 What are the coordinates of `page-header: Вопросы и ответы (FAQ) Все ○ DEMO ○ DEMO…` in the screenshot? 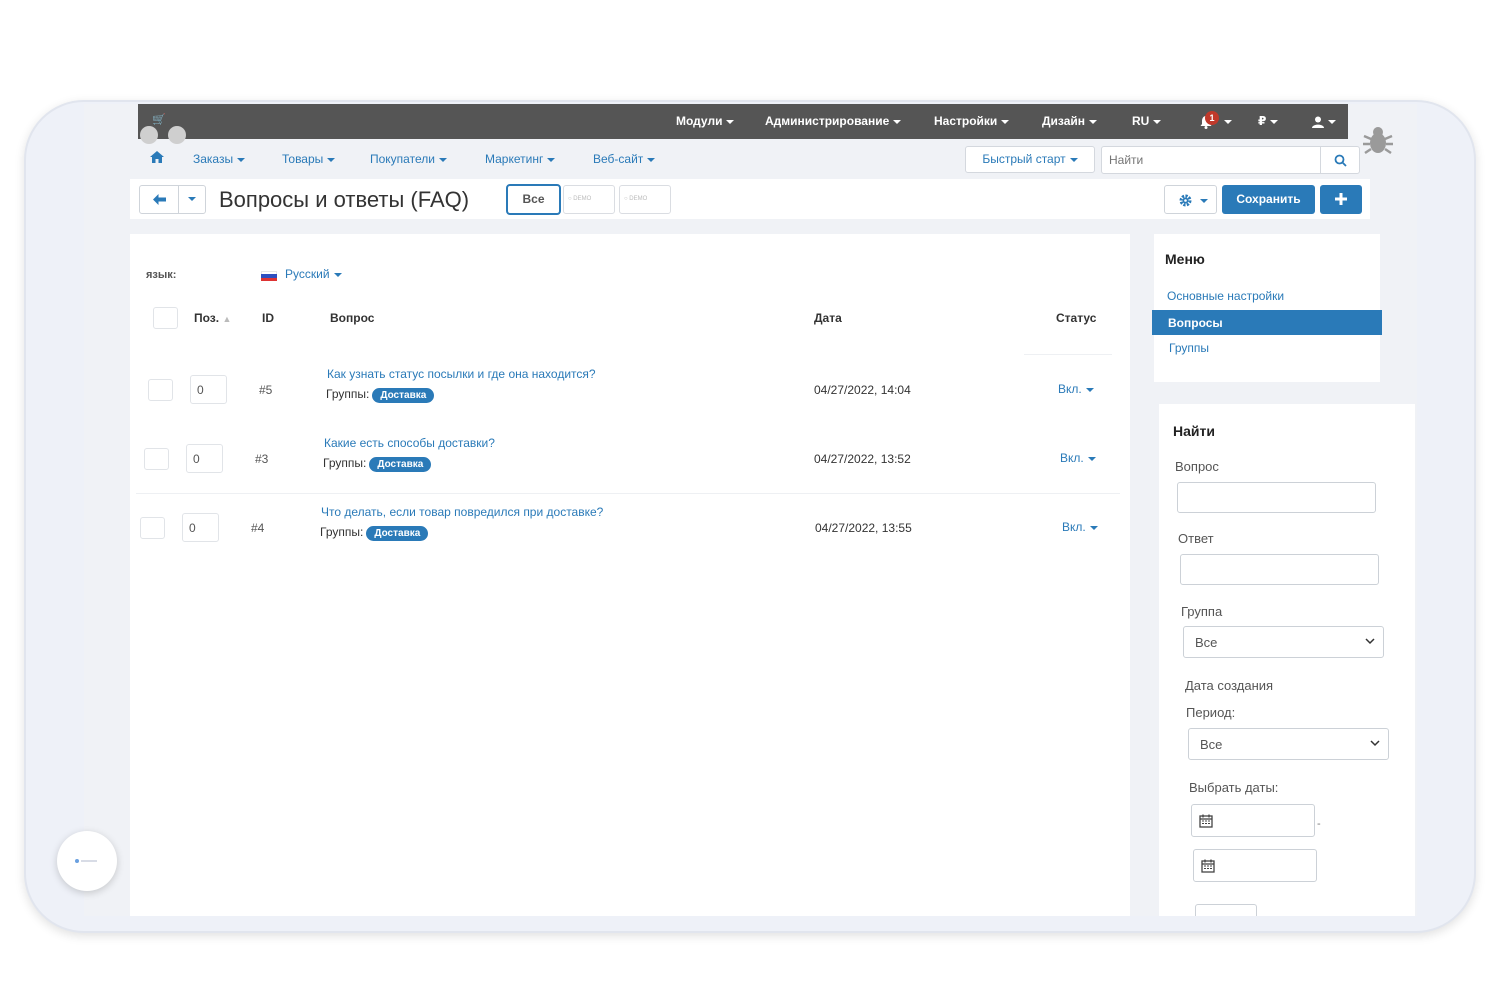 It's located at (750, 199).